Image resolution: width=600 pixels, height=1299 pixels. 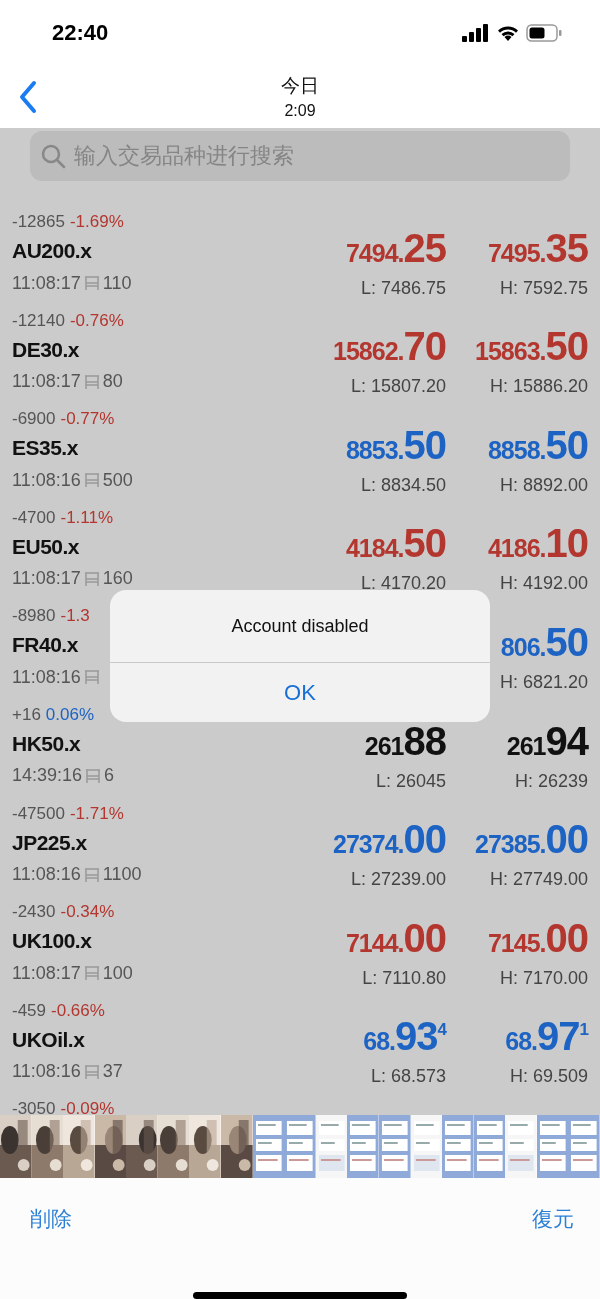 What do you see at coordinates (531, 350) in the screenshot?
I see `ask-price: 15863.50` at bounding box center [531, 350].